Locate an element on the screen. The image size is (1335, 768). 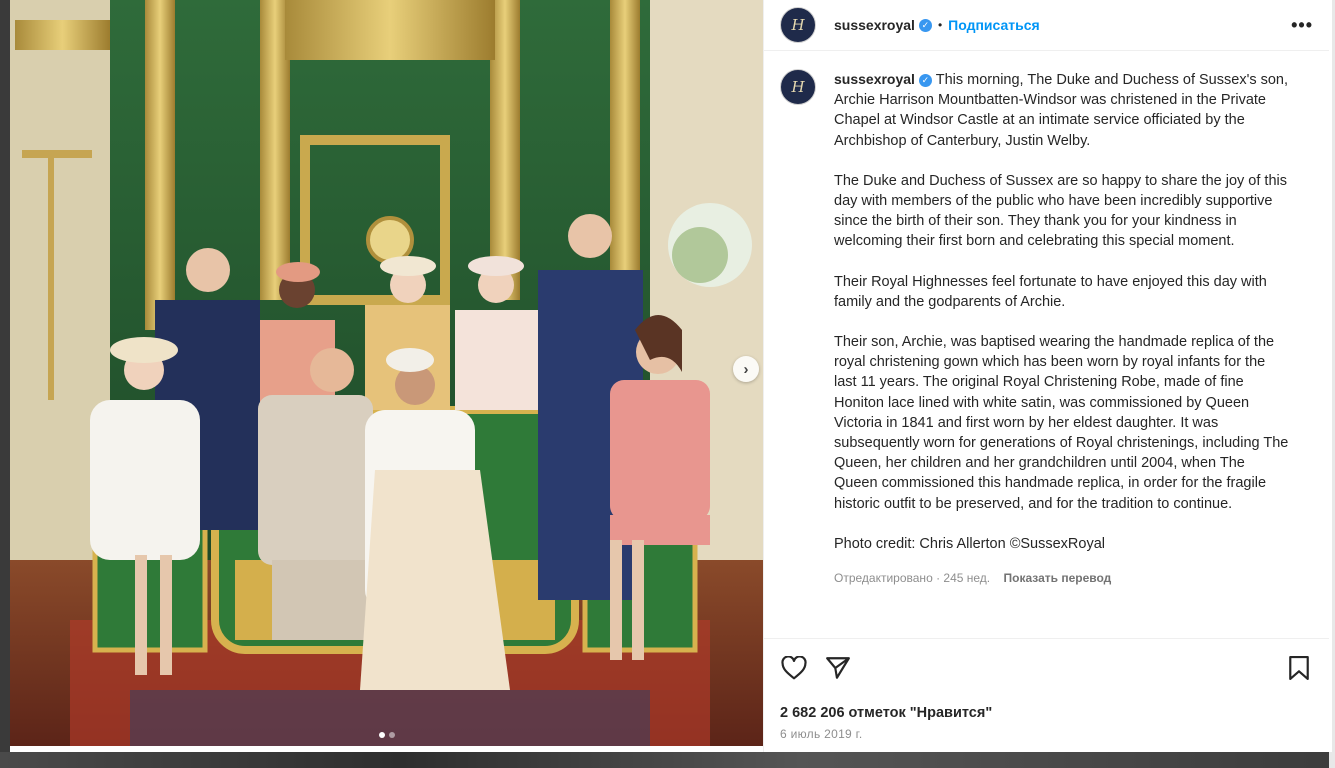
carousel-dot is located at coordinates (391, 735).